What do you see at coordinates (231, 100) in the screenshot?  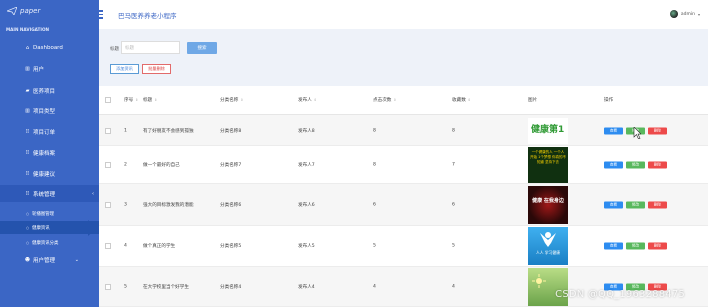 I see `column-header-category: 分类名称 ⇕` at bounding box center [231, 100].